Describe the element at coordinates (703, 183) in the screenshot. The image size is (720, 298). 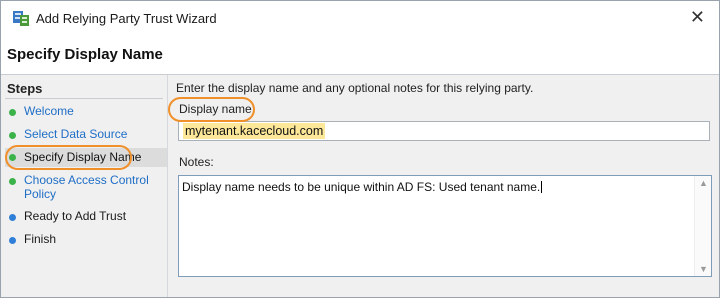
I see `scroll-up-icon: ▲` at that location.